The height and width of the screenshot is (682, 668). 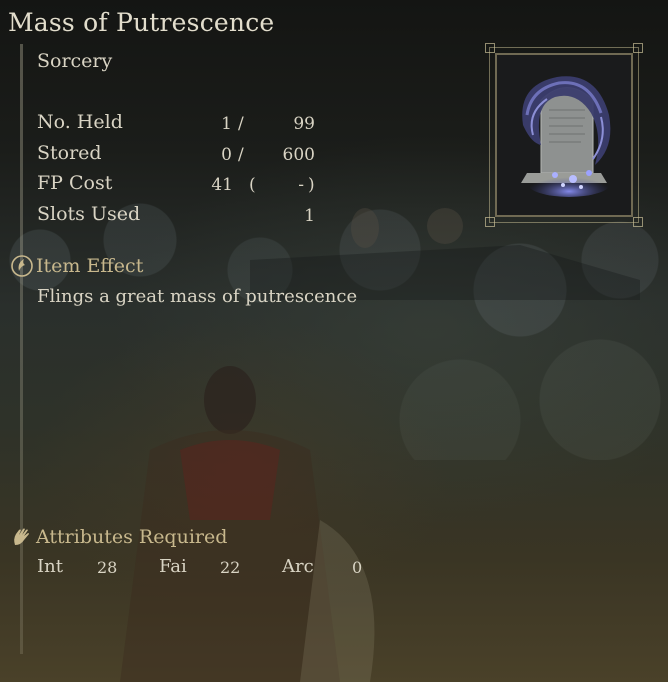 I want to click on item-effect-text: Flings a great mass of putrescence, so click(x=197, y=296).